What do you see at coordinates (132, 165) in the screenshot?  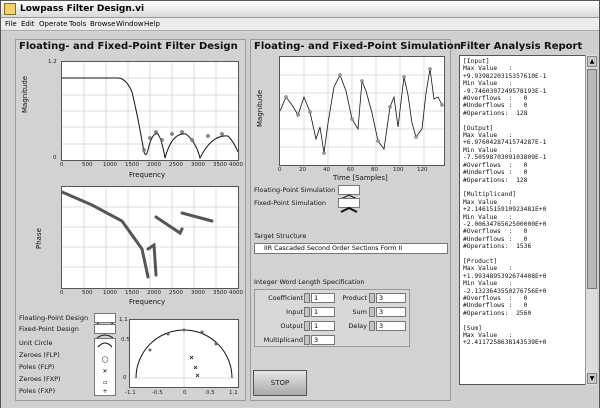 I see `mag-xtick-3: 1500` at bounding box center [132, 165].